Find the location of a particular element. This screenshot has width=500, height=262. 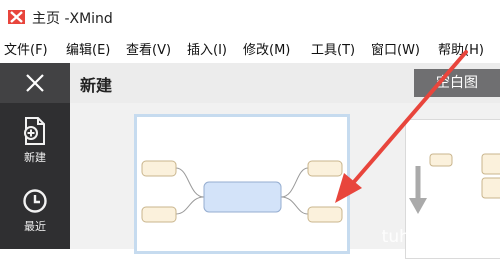

sidebar: 新建 最近 is located at coordinates (35, 156).